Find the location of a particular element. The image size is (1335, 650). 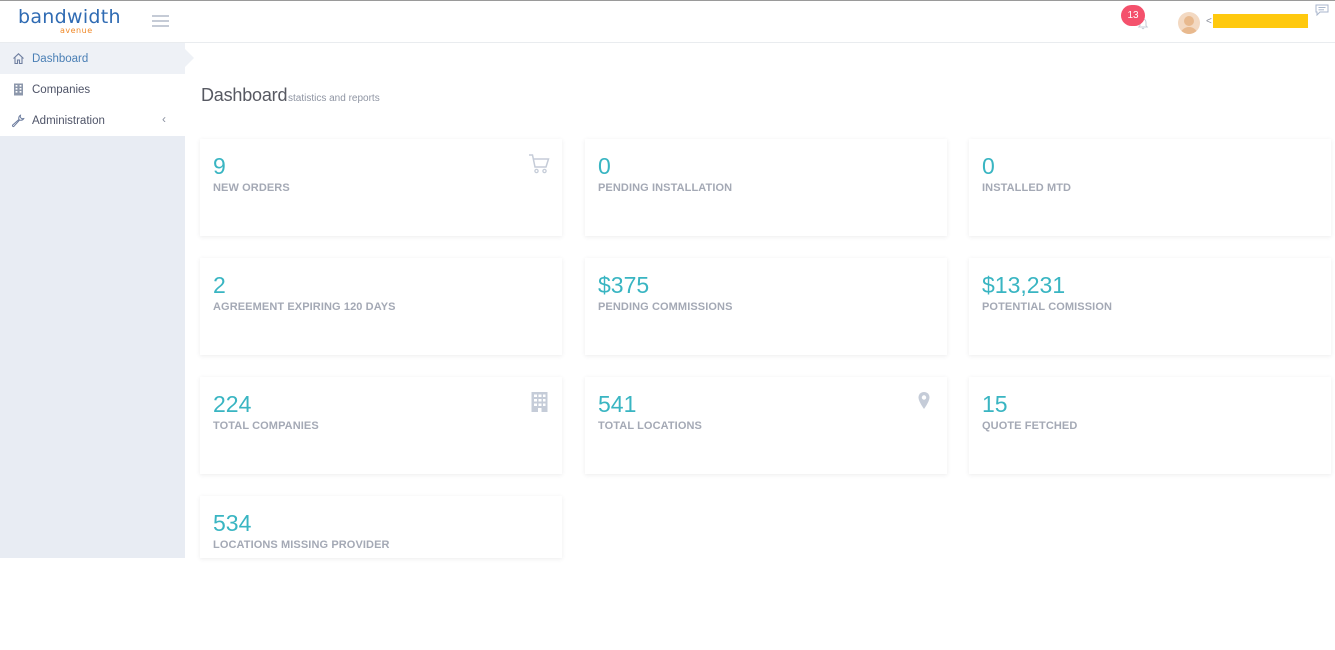

notification-count-badge: 13 is located at coordinates (1133, 15).